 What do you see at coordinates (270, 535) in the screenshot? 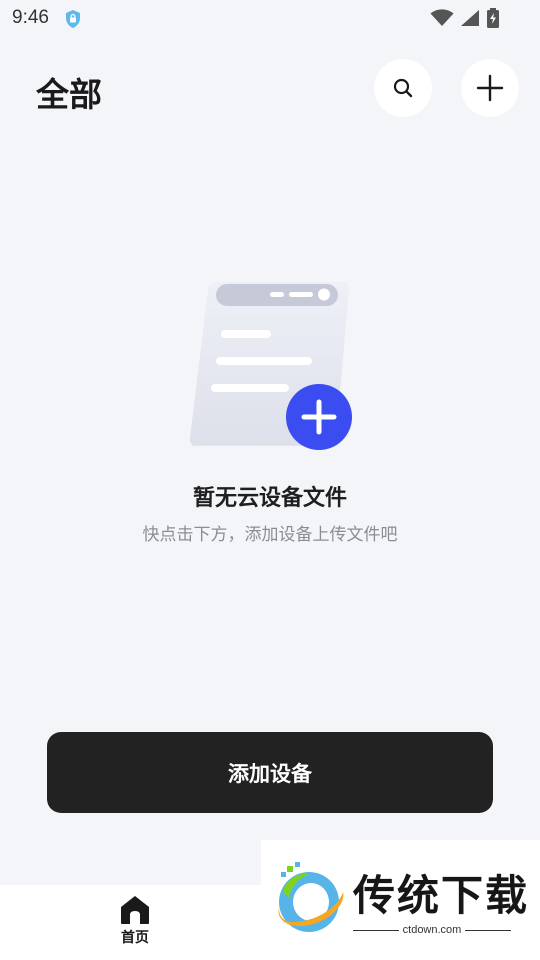
I see `empty-state-subtitle: 快点击下方，添加设备上传文件吧` at bounding box center [270, 535].